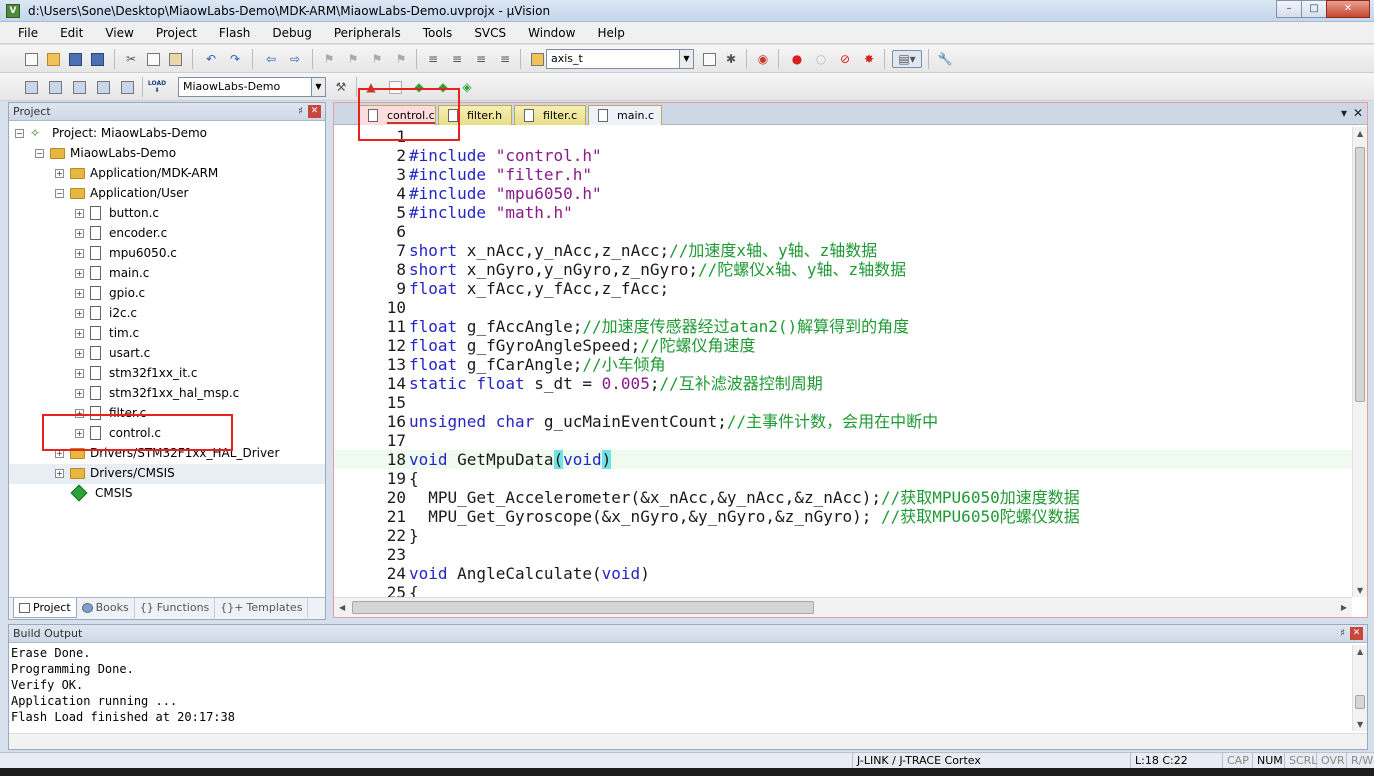 The height and width of the screenshot is (776, 1374). What do you see at coordinates (112, 273) in the screenshot?
I see `tree-file: + main.c` at bounding box center [112, 273].